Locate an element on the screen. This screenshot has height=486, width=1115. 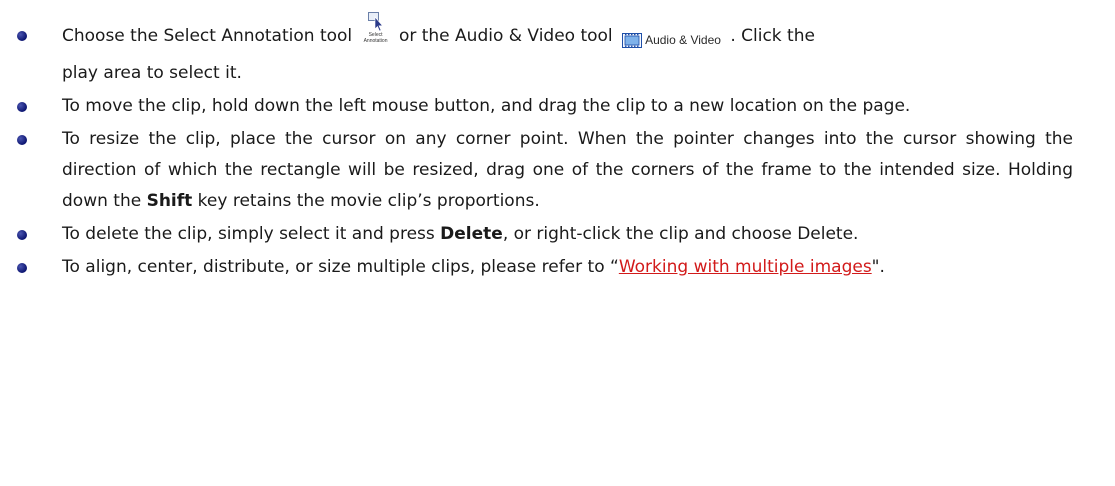
list-item-text: or the Audio & Video tool is located at coordinates (505, 36).